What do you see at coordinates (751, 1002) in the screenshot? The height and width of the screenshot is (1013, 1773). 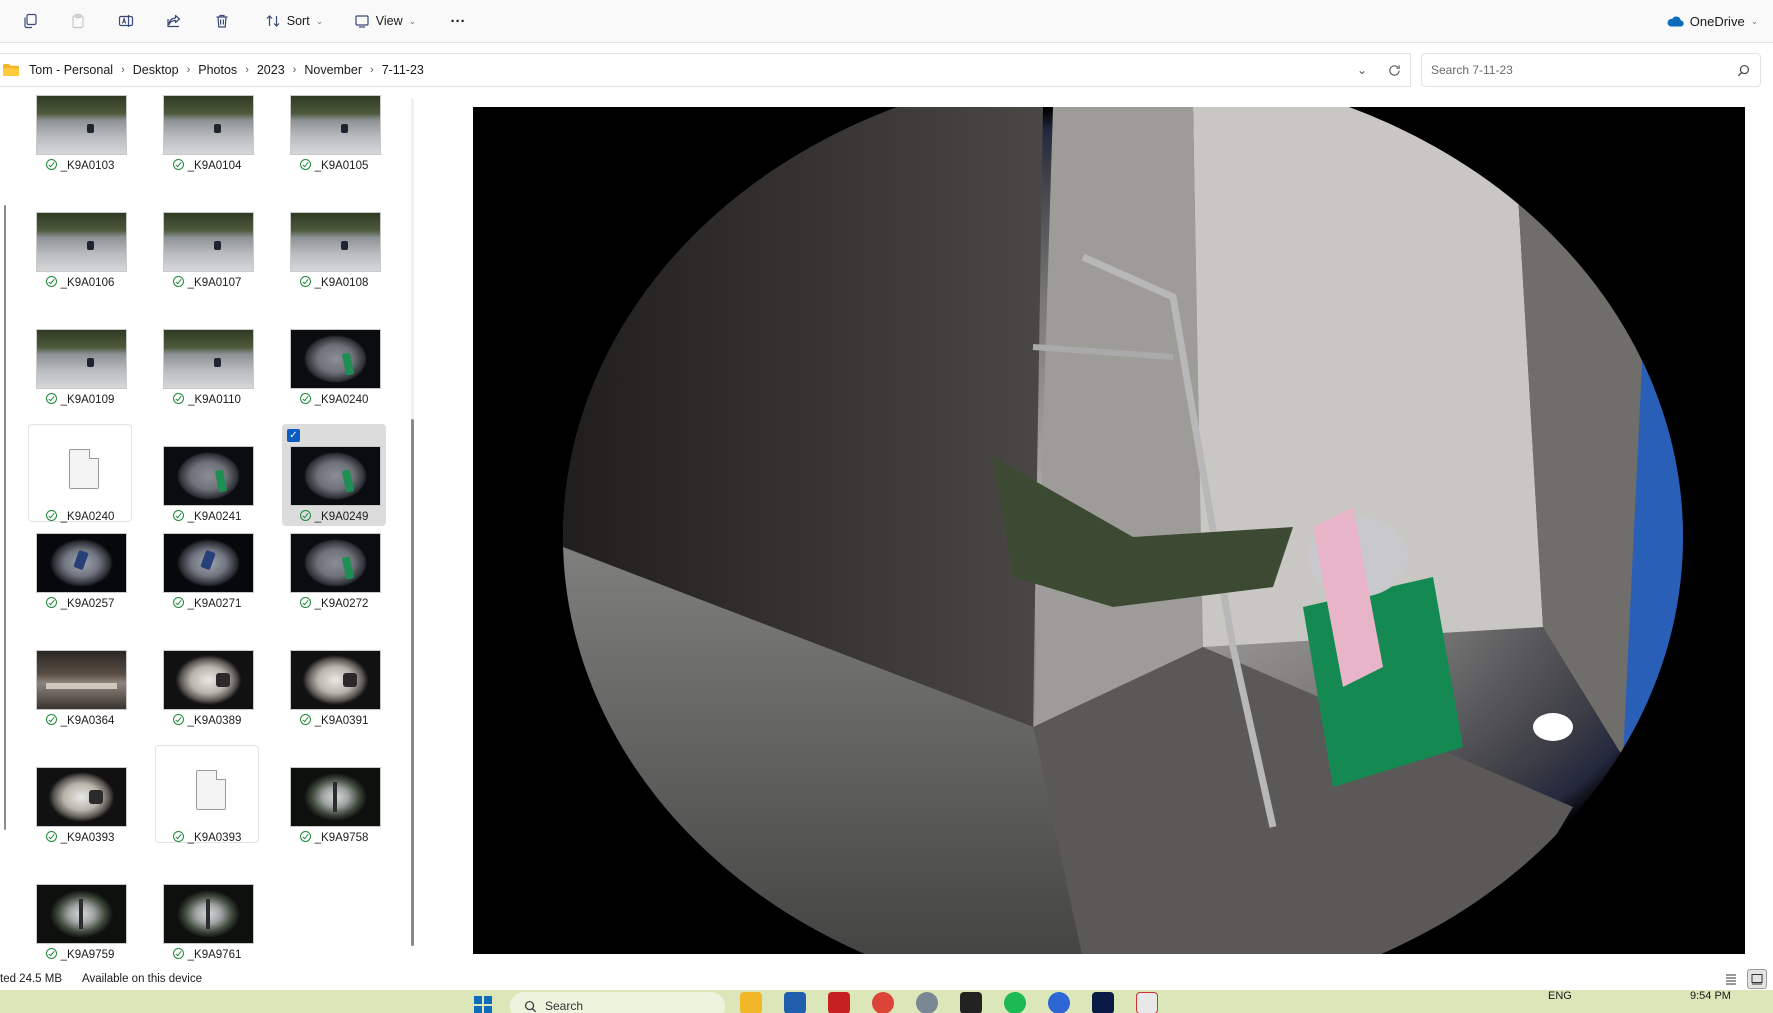 I see `file-explorer-icon` at bounding box center [751, 1002].